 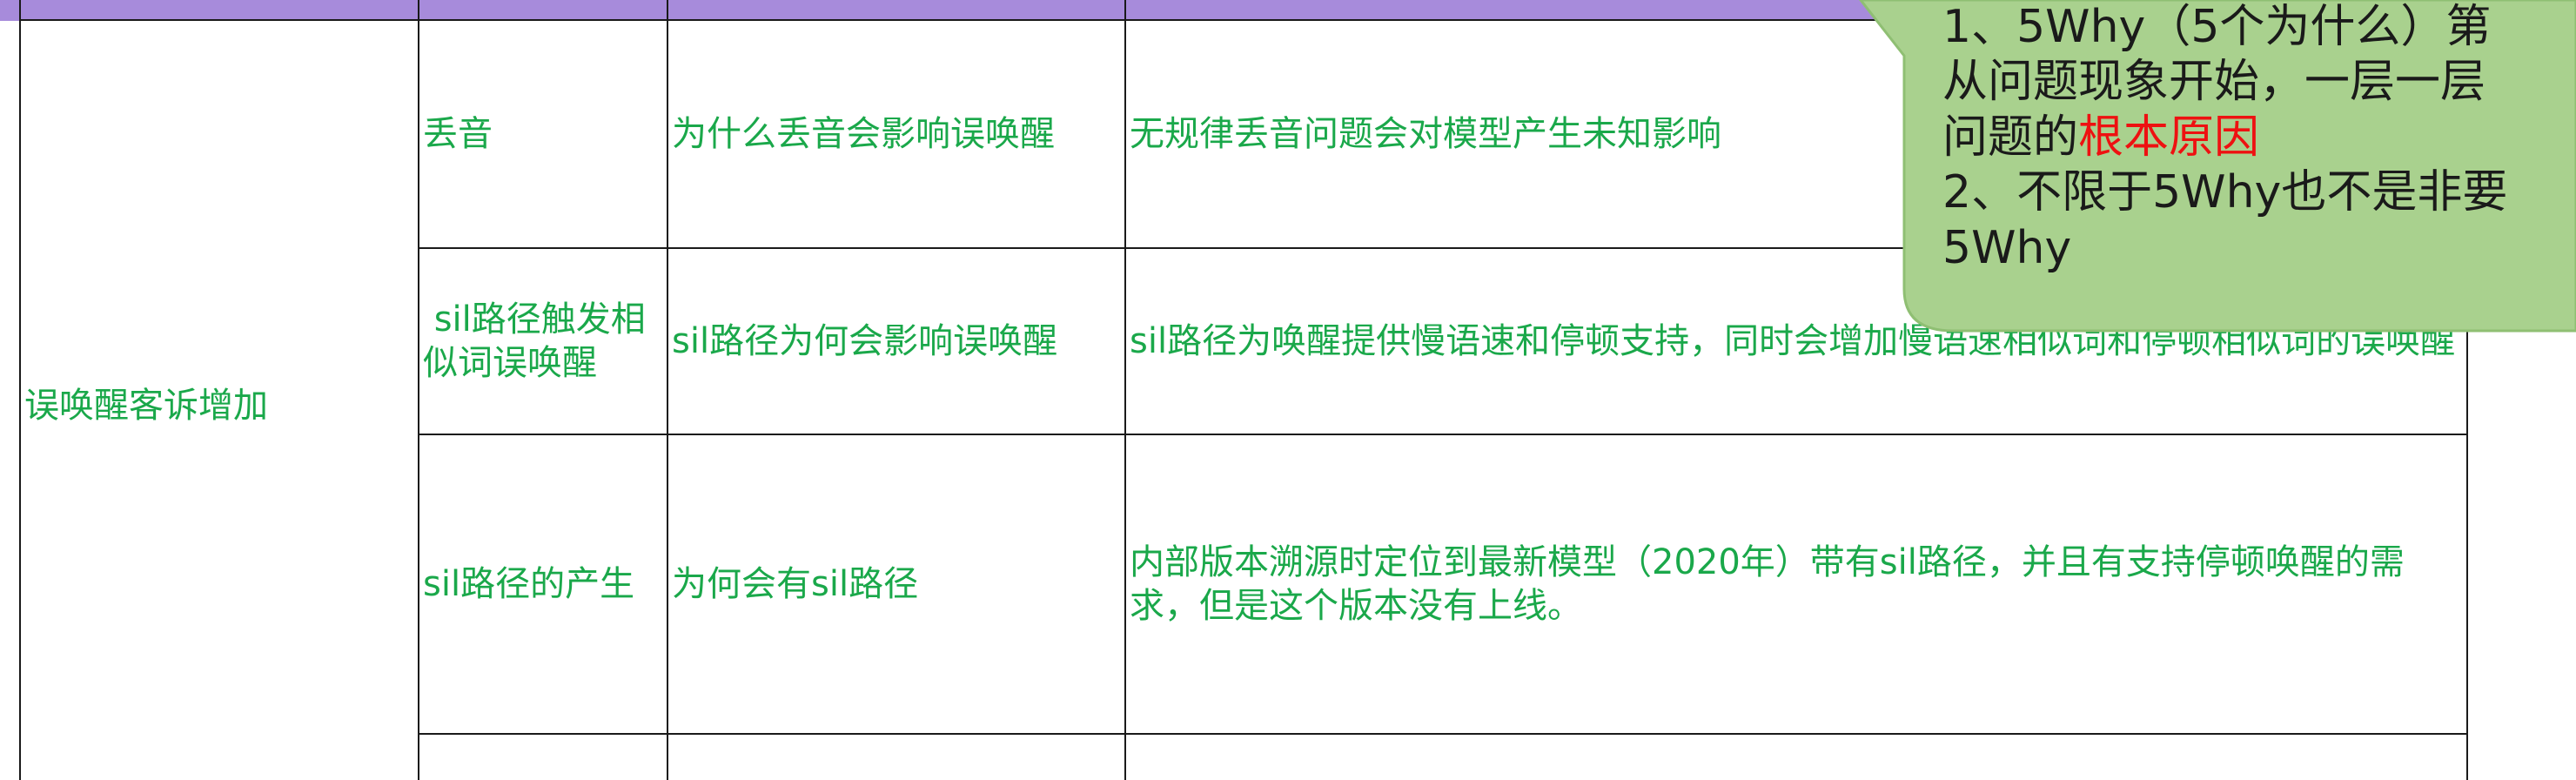 I want to click on callout-line-3: 问题的根本原因, so click(x=2259, y=138).